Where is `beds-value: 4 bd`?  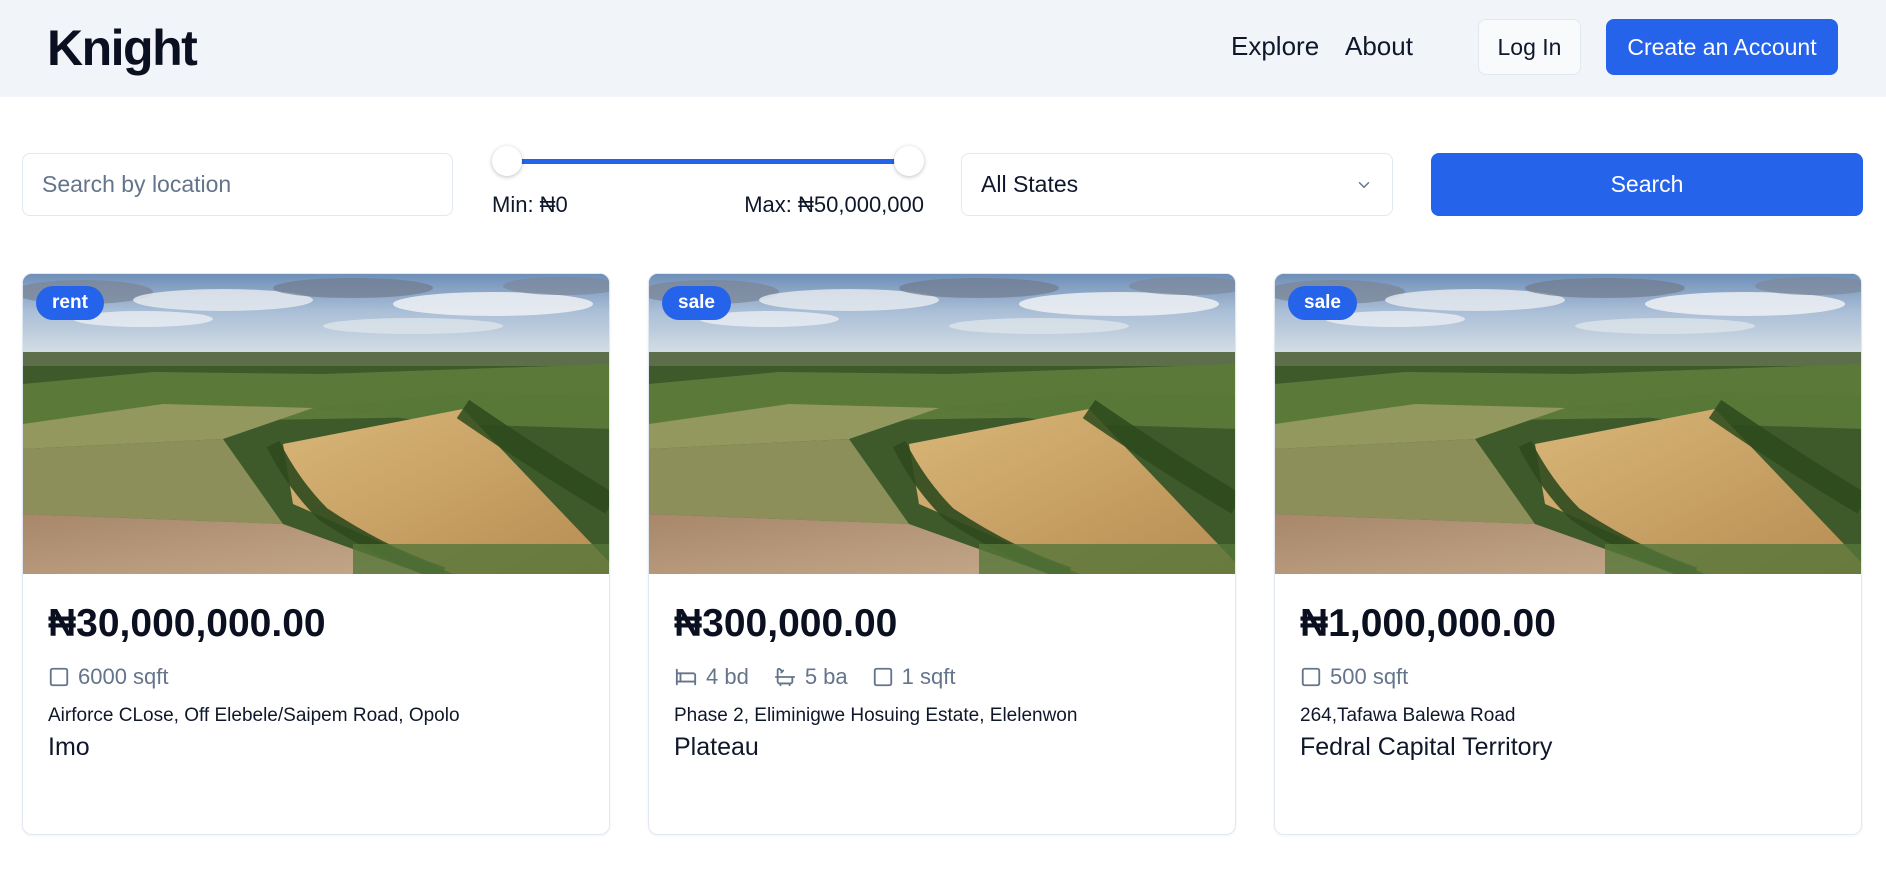 beds-value: 4 bd is located at coordinates (727, 676).